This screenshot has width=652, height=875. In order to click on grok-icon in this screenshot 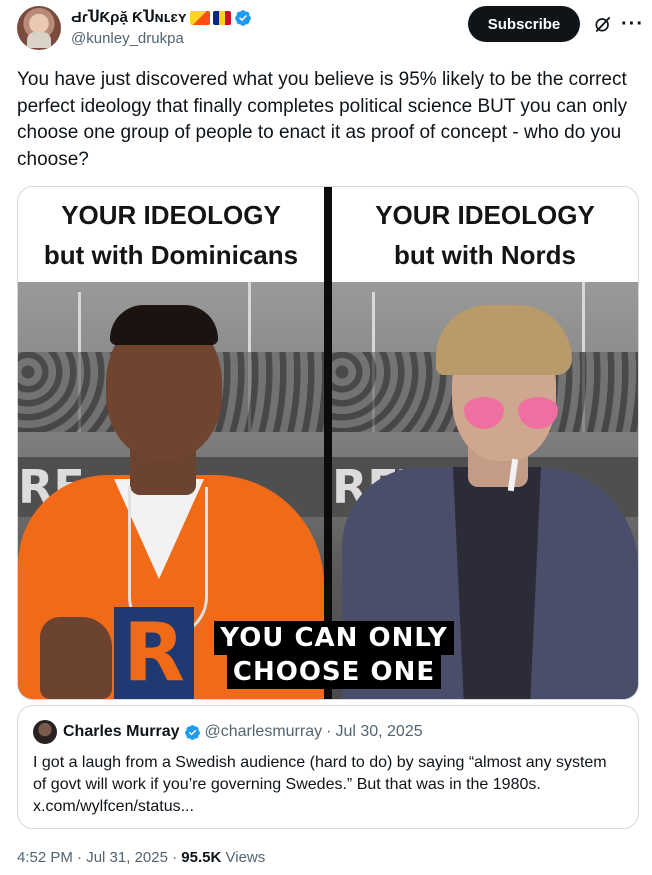, I will do `click(603, 24)`.